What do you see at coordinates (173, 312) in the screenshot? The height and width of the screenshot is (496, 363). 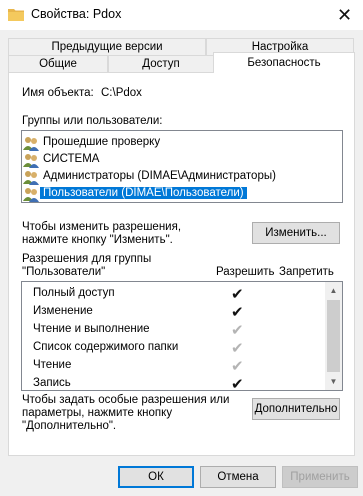 I see `permission-row: Изменение ✔` at bounding box center [173, 312].